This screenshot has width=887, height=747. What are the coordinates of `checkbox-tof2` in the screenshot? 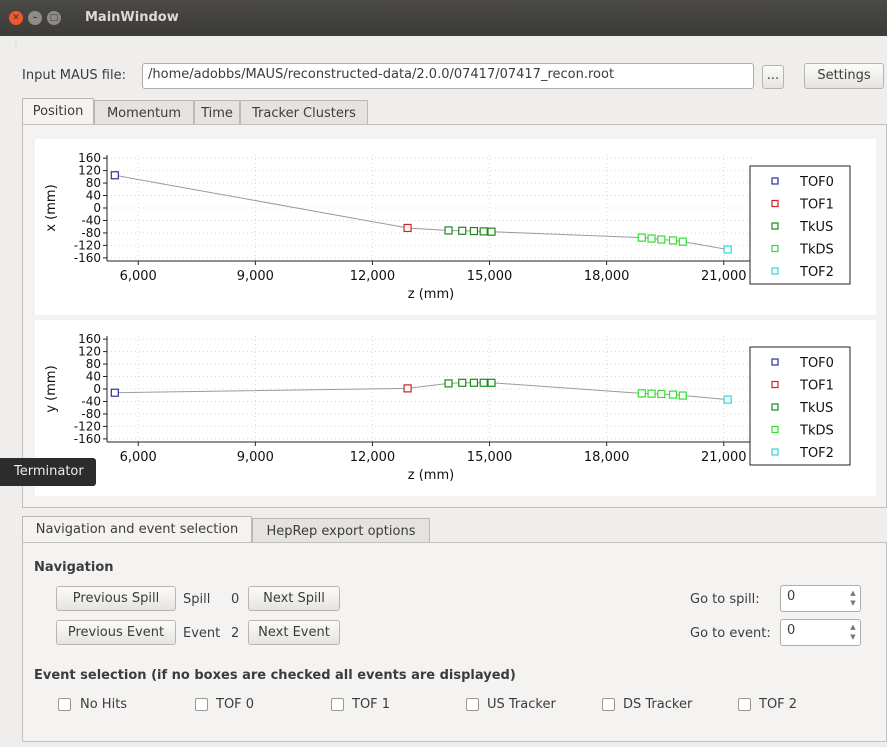 It's located at (744, 704).